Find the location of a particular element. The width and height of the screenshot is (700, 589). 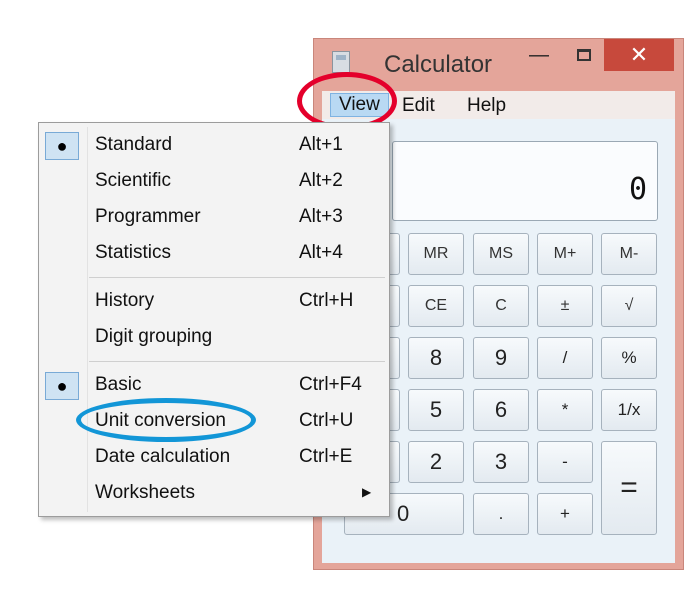

menu-item-label: Standard is located at coordinates (134, 144).